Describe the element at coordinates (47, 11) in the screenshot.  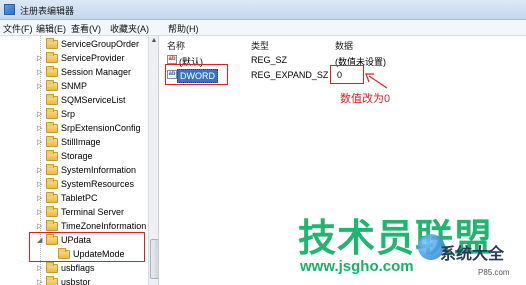
I see `window-title: 注册表编辑器` at that location.